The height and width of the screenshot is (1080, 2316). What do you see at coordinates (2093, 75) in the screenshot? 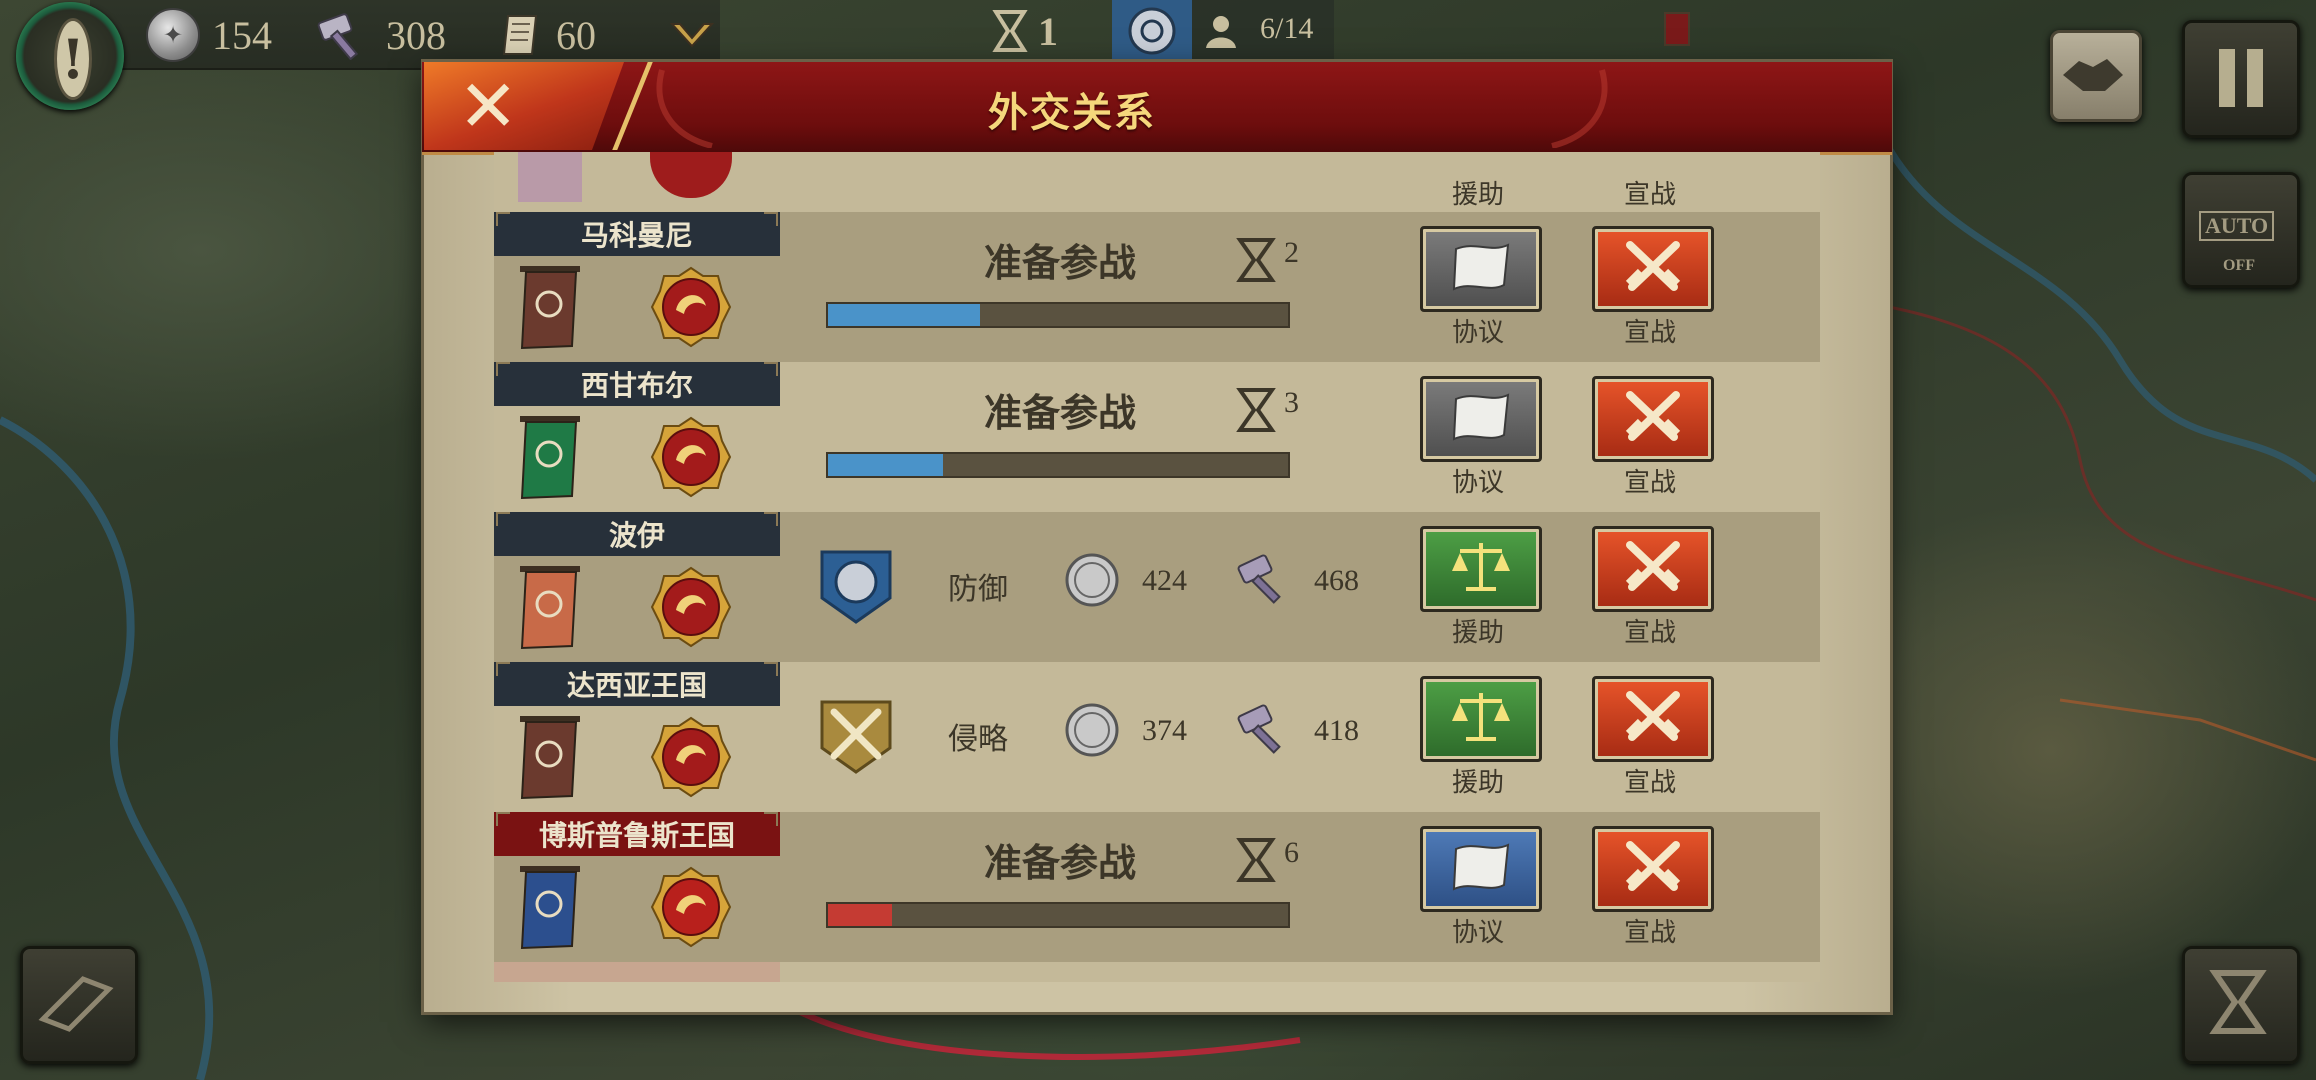
I see `handshake-icon` at bounding box center [2093, 75].